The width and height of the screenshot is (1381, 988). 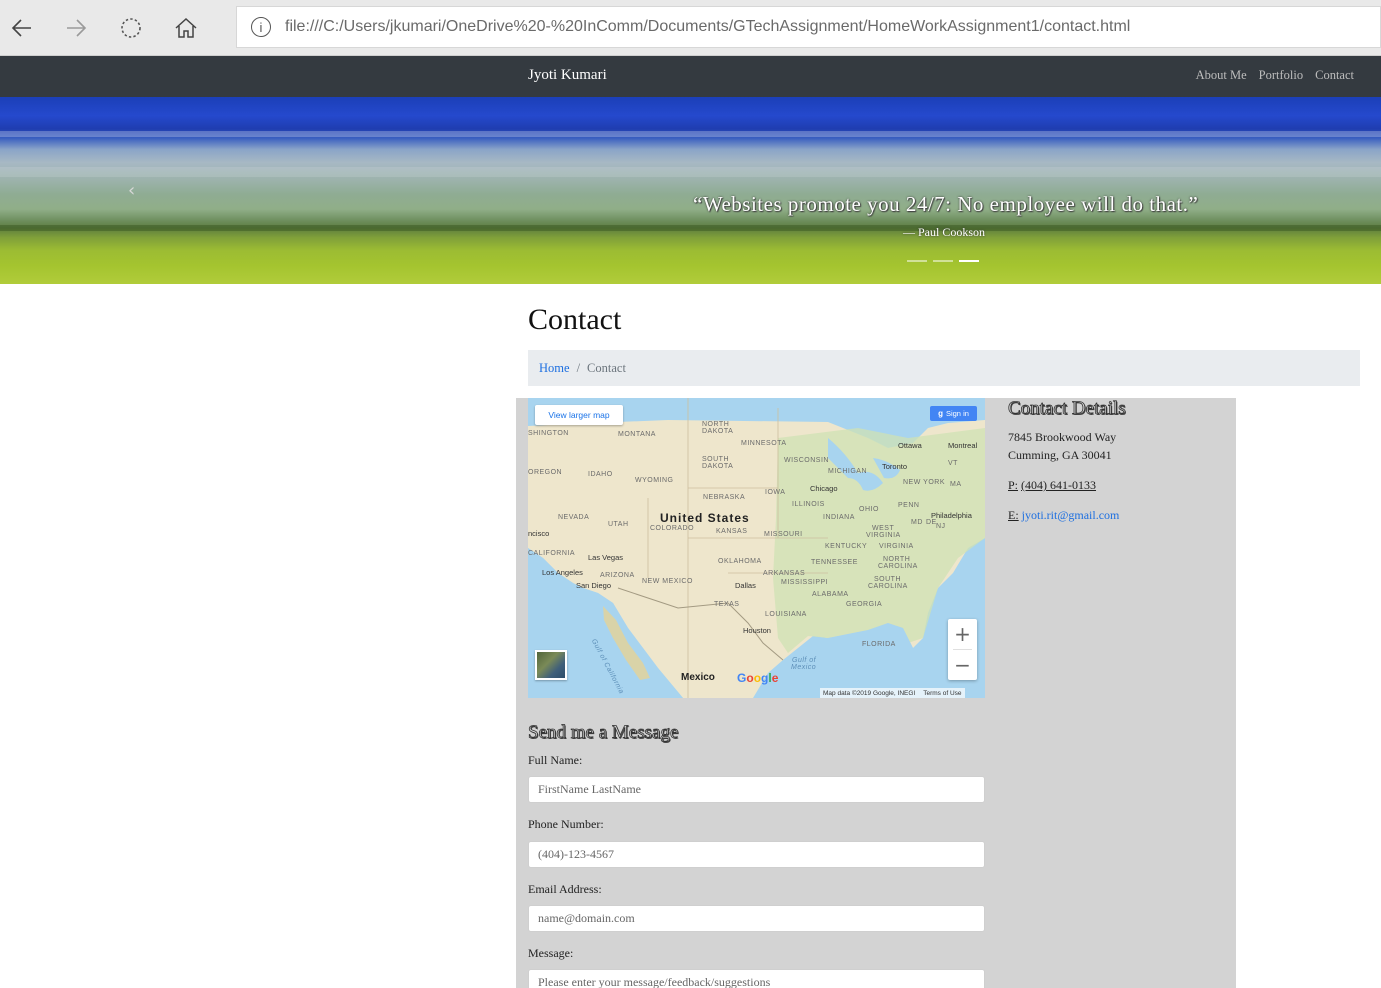 I want to click on send-message-heading: Send me a Message, so click(x=603, y=733).